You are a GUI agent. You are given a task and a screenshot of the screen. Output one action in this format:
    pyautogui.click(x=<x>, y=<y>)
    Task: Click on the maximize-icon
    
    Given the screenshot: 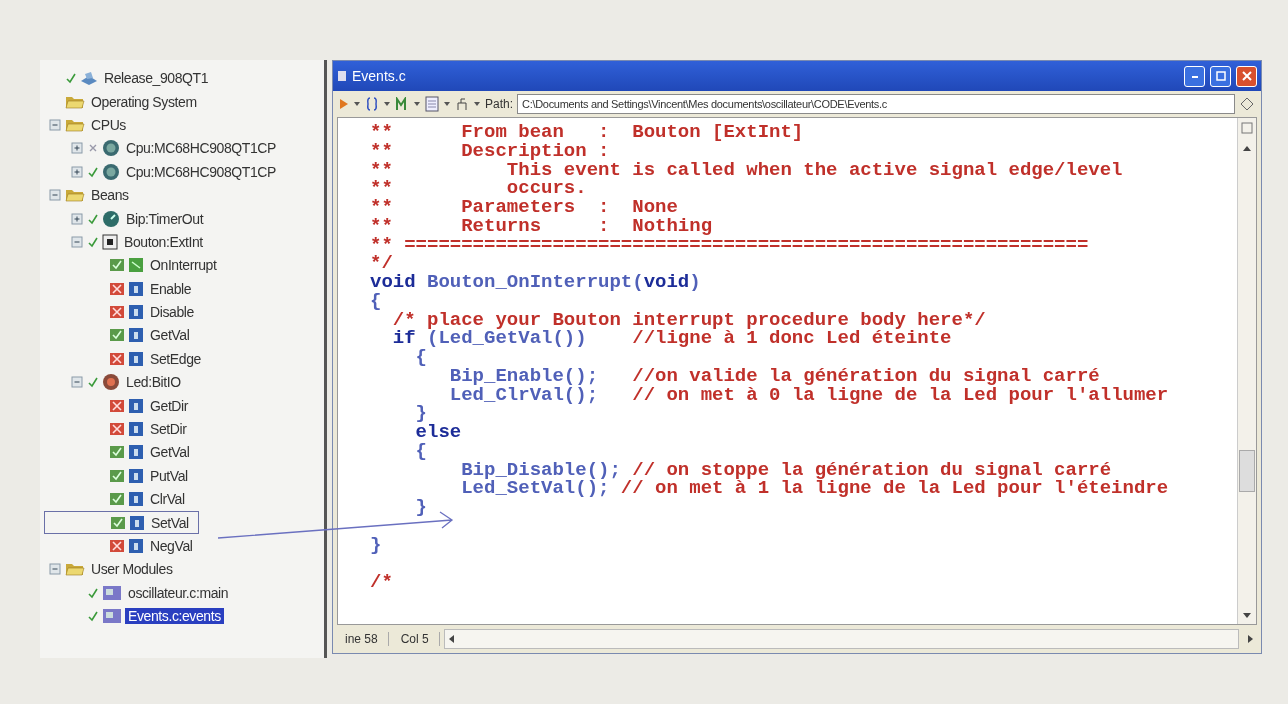 What is the action you would take?
    pyautogui.click(x=1220, y=76)
    